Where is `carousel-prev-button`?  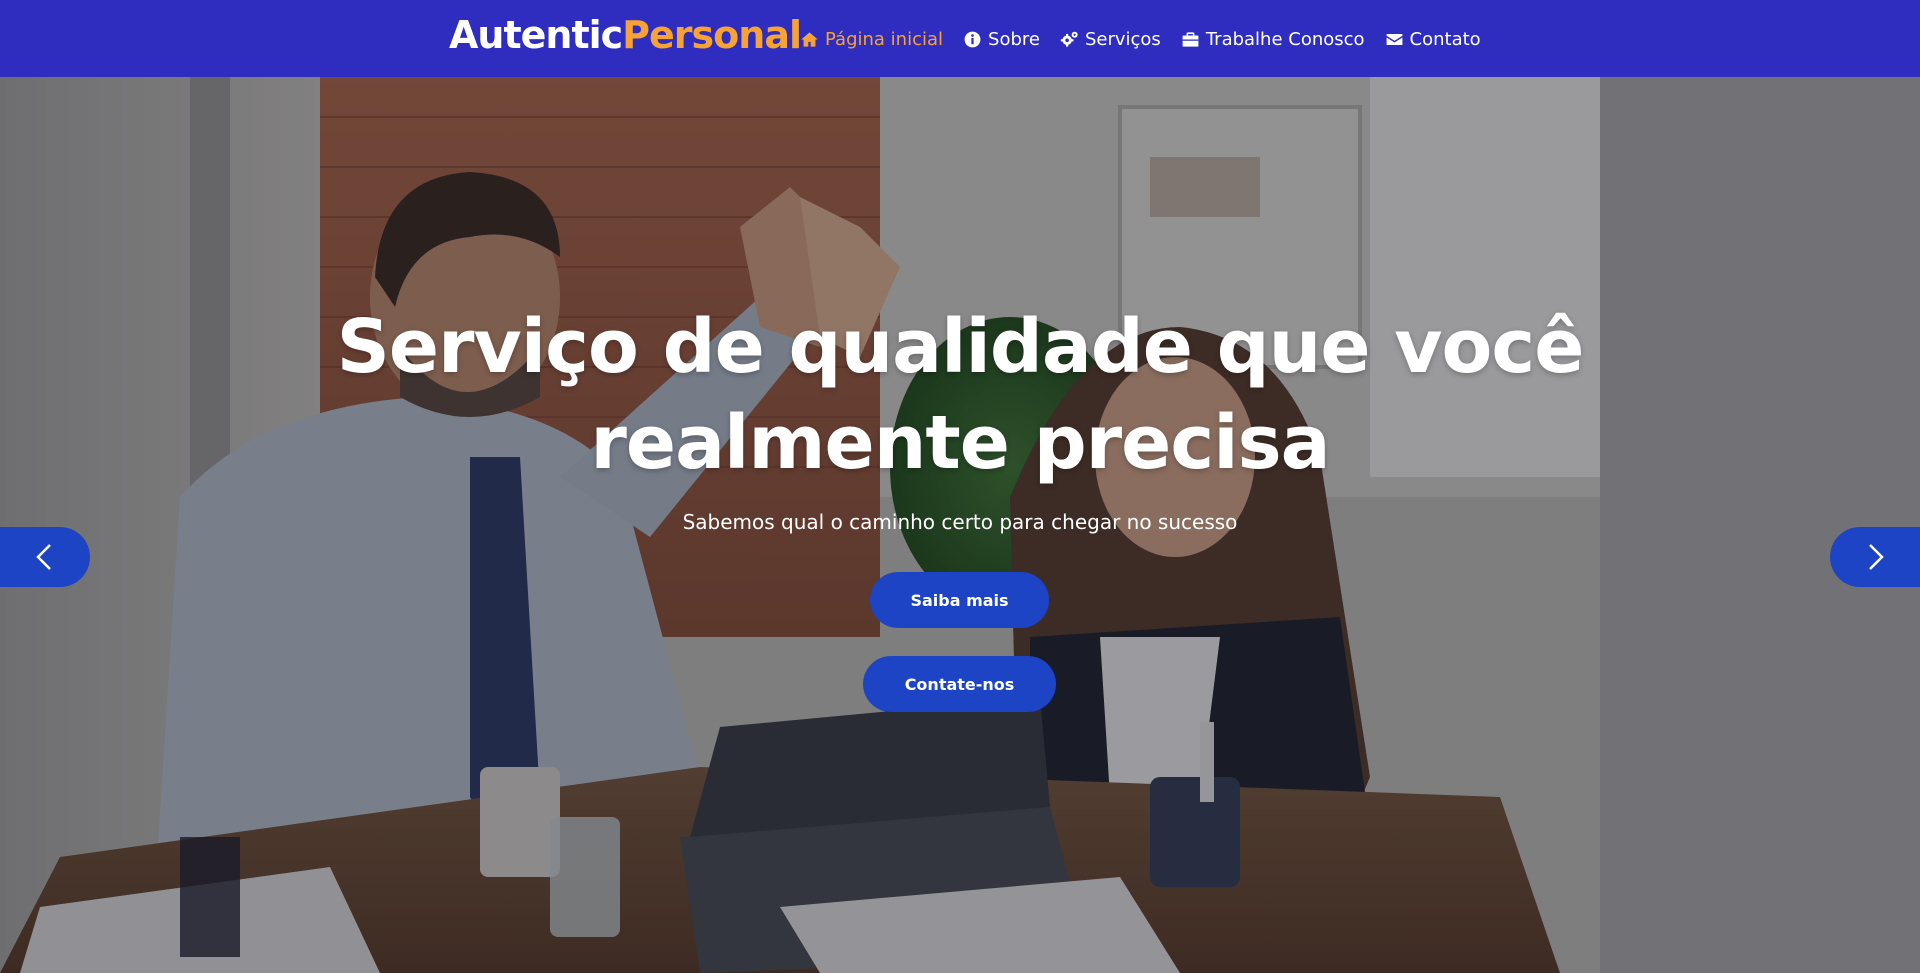
carousel-prev-button is located at coordinates (45, 557).